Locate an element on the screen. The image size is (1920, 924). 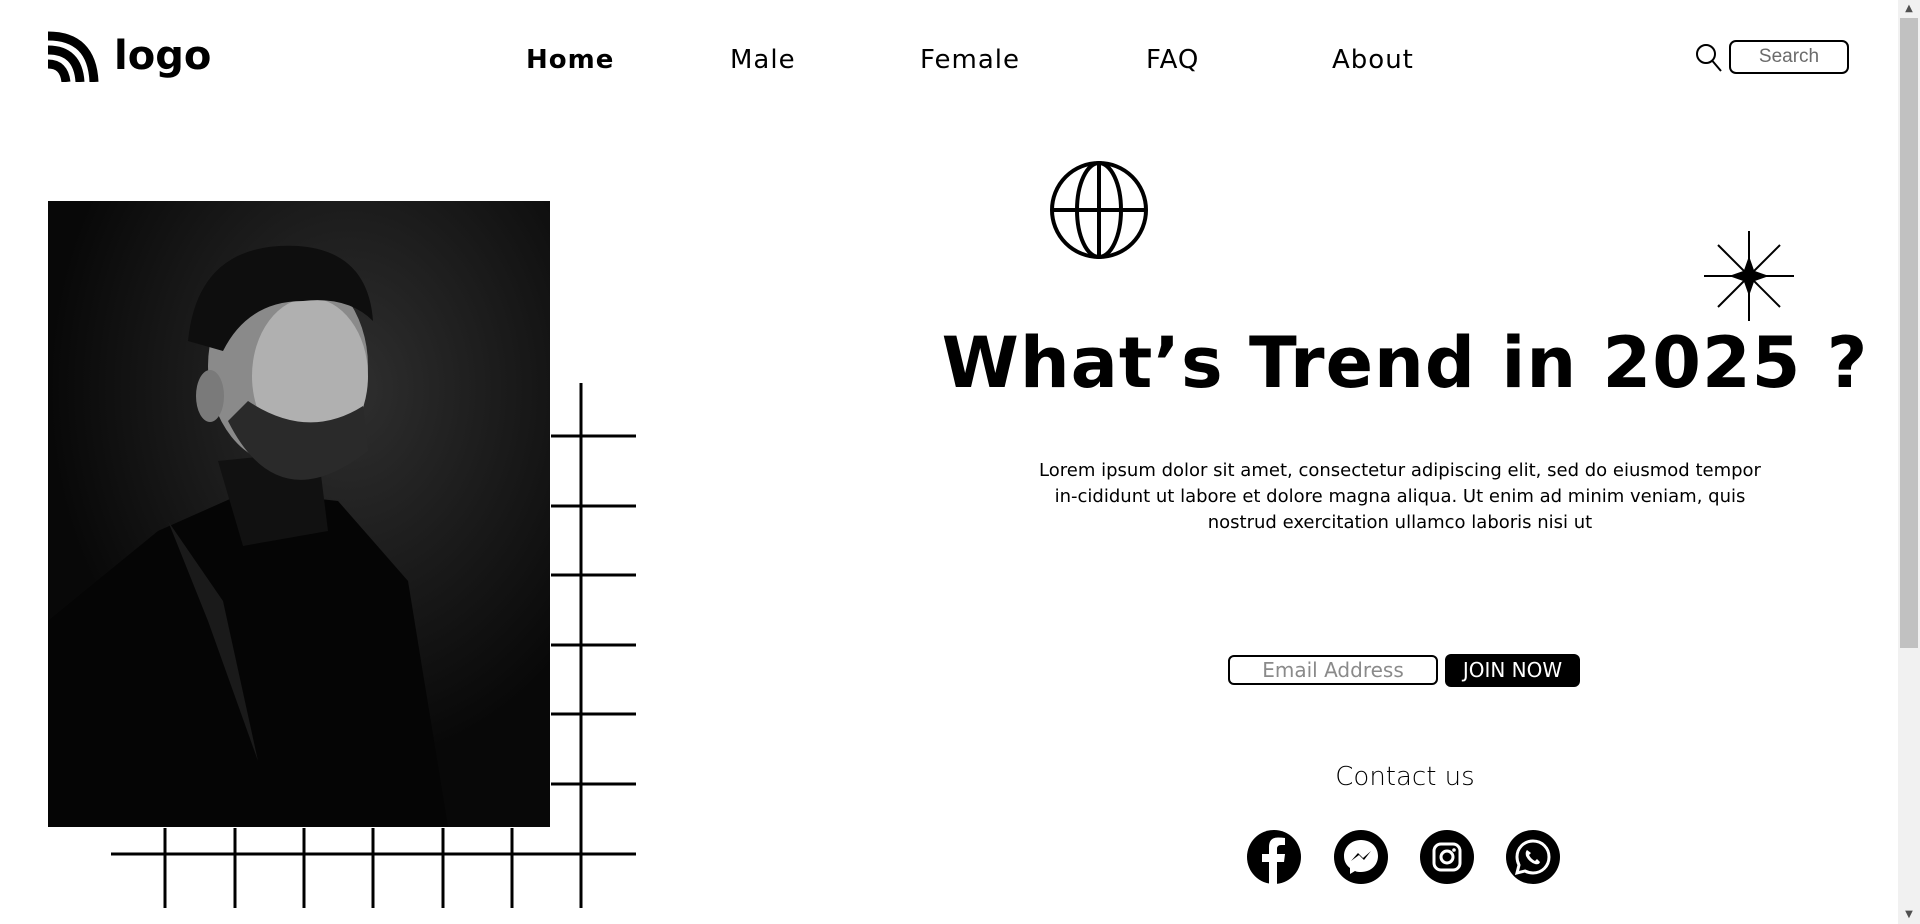
scroll-down-arrow-icon: ▼ is located at coordinates (1909, 915).